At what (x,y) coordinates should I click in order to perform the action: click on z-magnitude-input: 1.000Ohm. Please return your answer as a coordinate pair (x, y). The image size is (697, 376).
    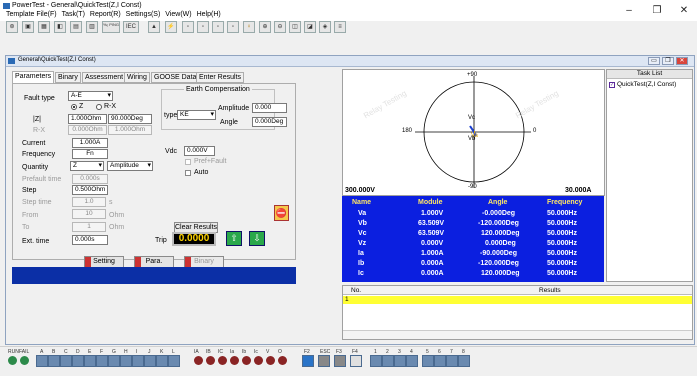
    Looking at the image, I should click on (87, 119).